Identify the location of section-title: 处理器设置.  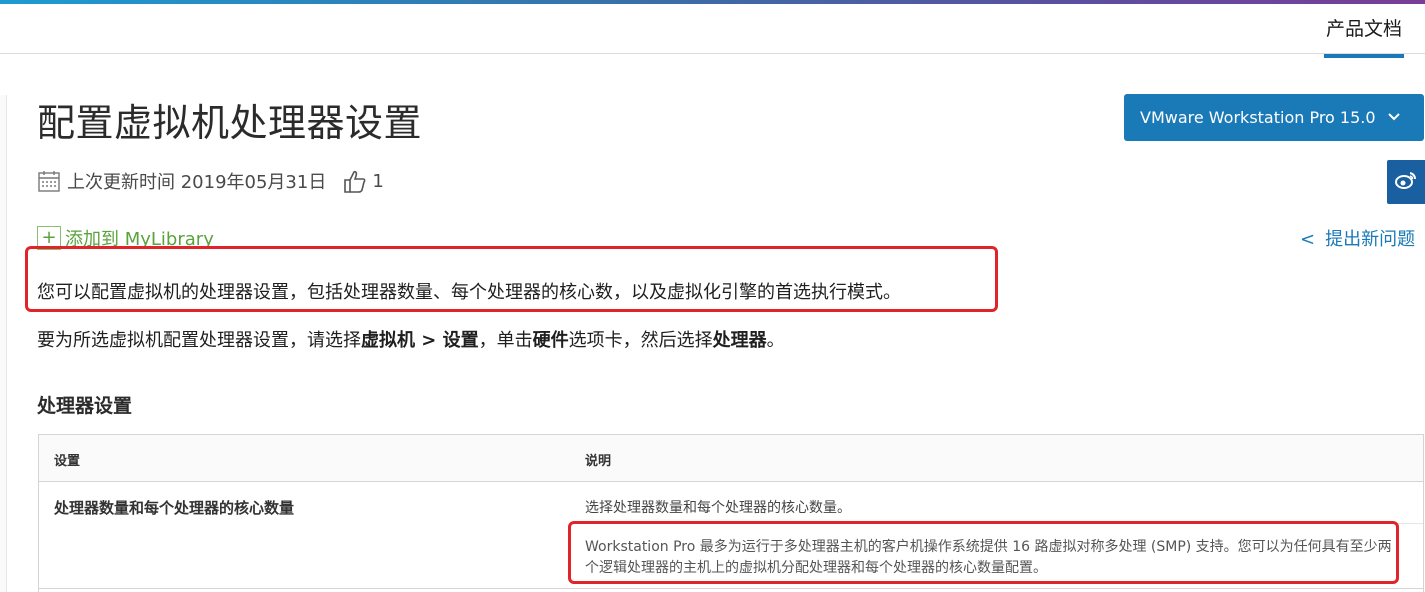
(85, 406).